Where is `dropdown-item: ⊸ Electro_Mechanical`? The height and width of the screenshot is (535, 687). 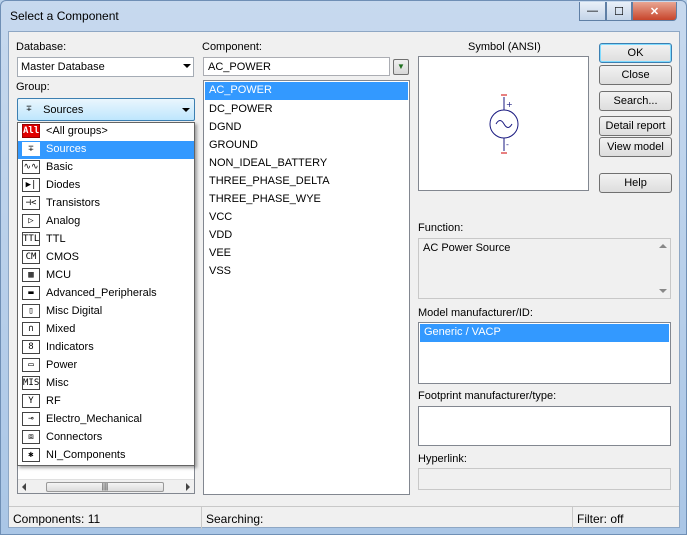
dropdown-item: ⊸ Electro_Mechanical is located at coordinates (106, 420).